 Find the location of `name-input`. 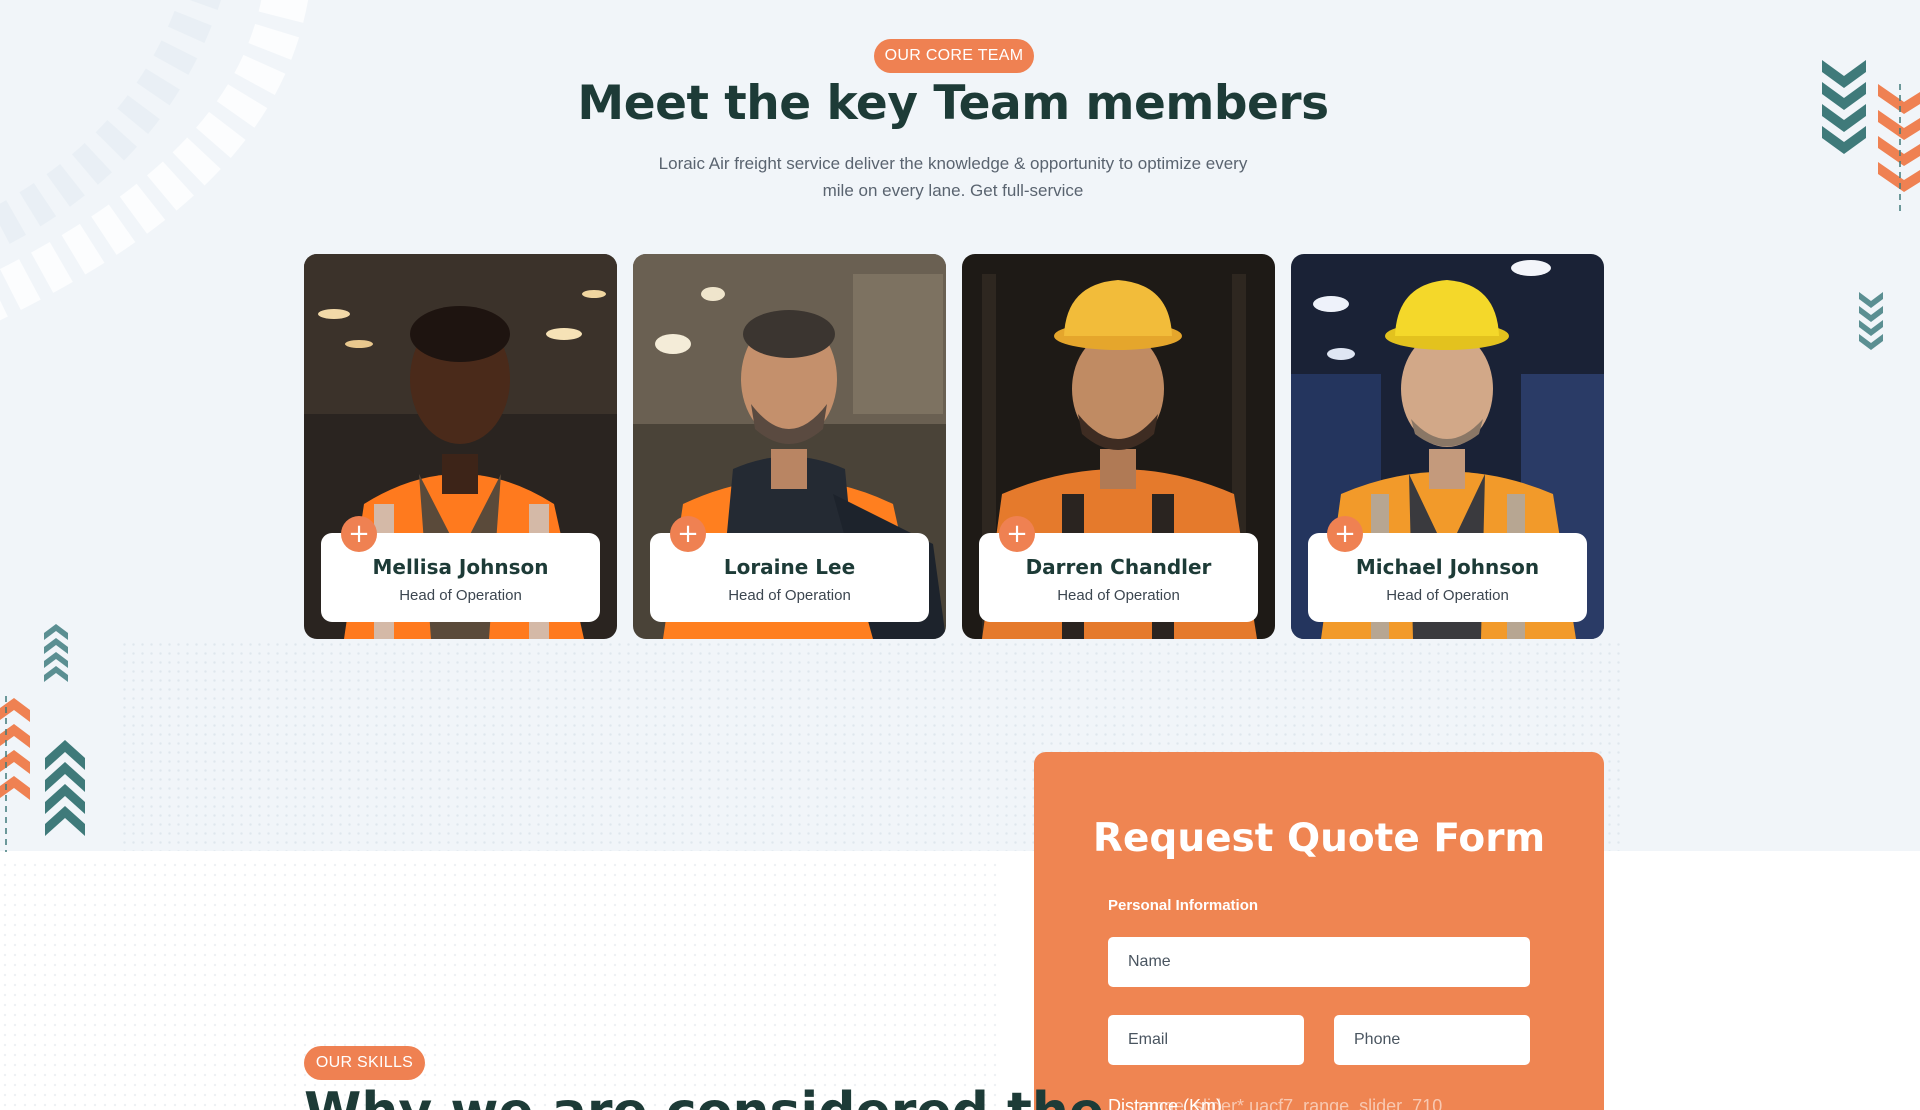

name-input is located at coordinates (1319, 962).